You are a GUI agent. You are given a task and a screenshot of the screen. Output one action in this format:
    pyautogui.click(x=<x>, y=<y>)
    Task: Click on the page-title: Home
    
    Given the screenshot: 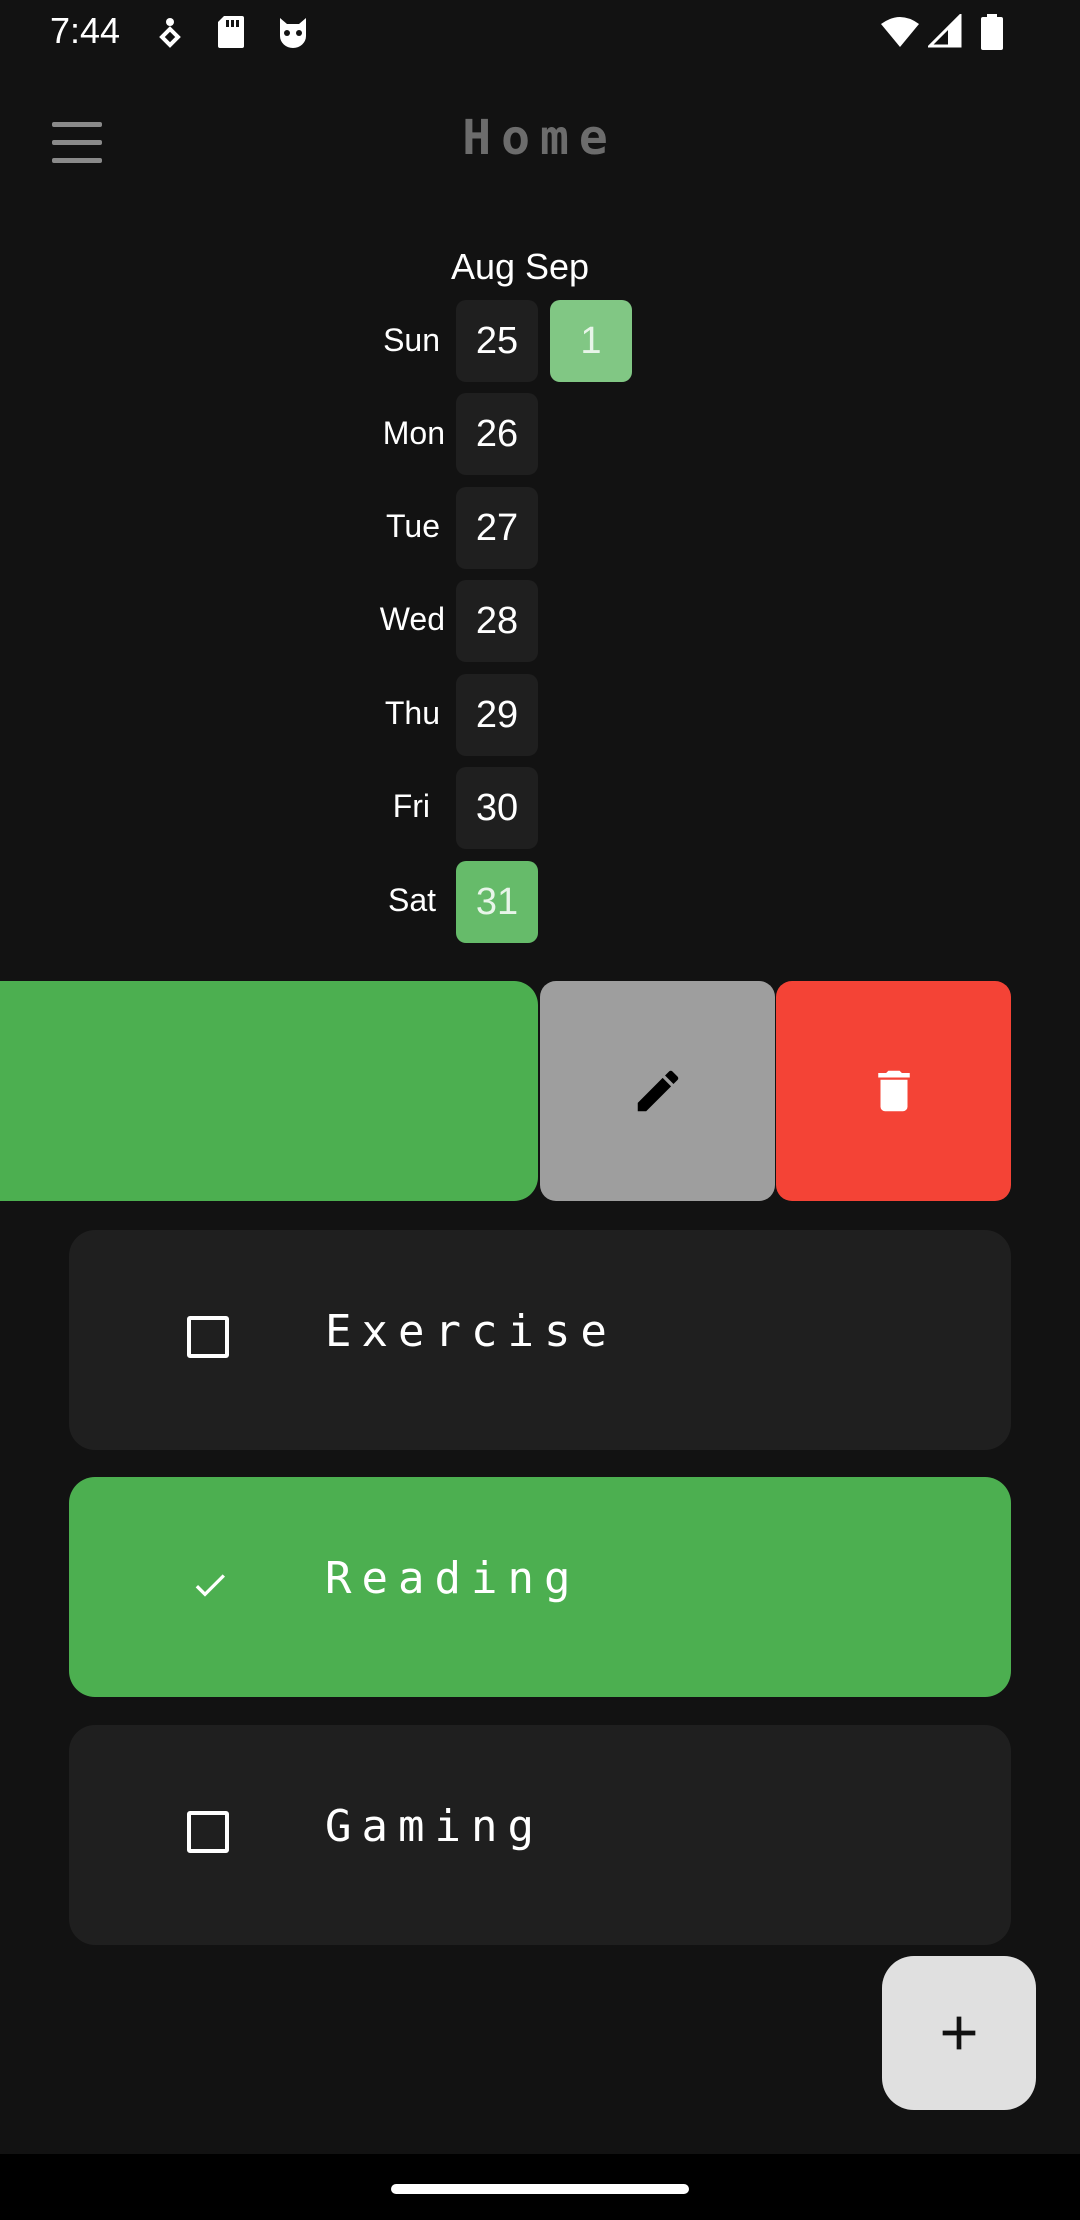 What is the action you would take?
    pyautogui.click(x=540, y=138)
    